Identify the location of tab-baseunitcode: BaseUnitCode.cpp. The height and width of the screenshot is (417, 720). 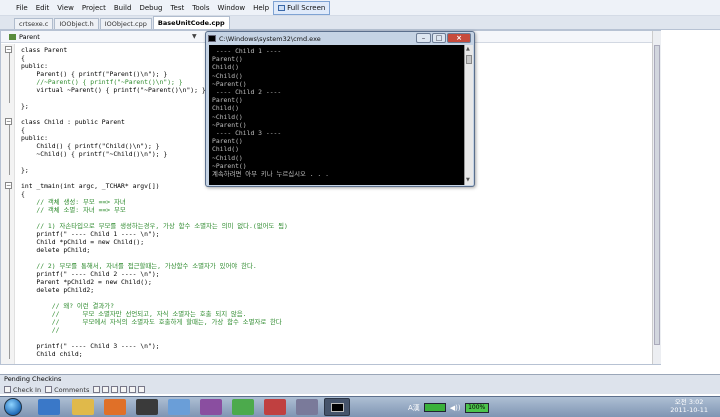
(191, 22).